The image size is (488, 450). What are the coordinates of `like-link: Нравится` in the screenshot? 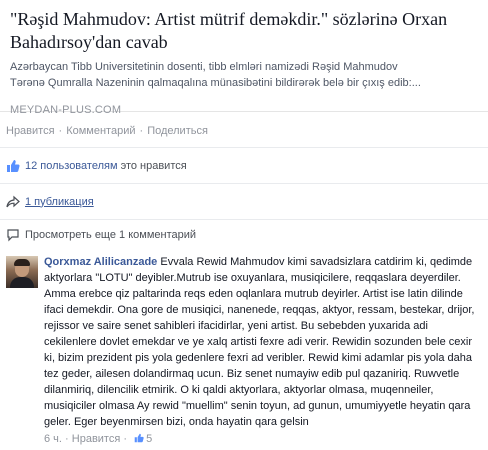 It's located at (30, 131).